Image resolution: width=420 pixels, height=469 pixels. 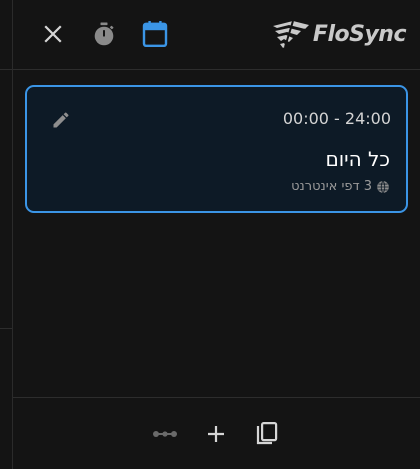 I want to click on link-icon, so click(x=165, y=434).